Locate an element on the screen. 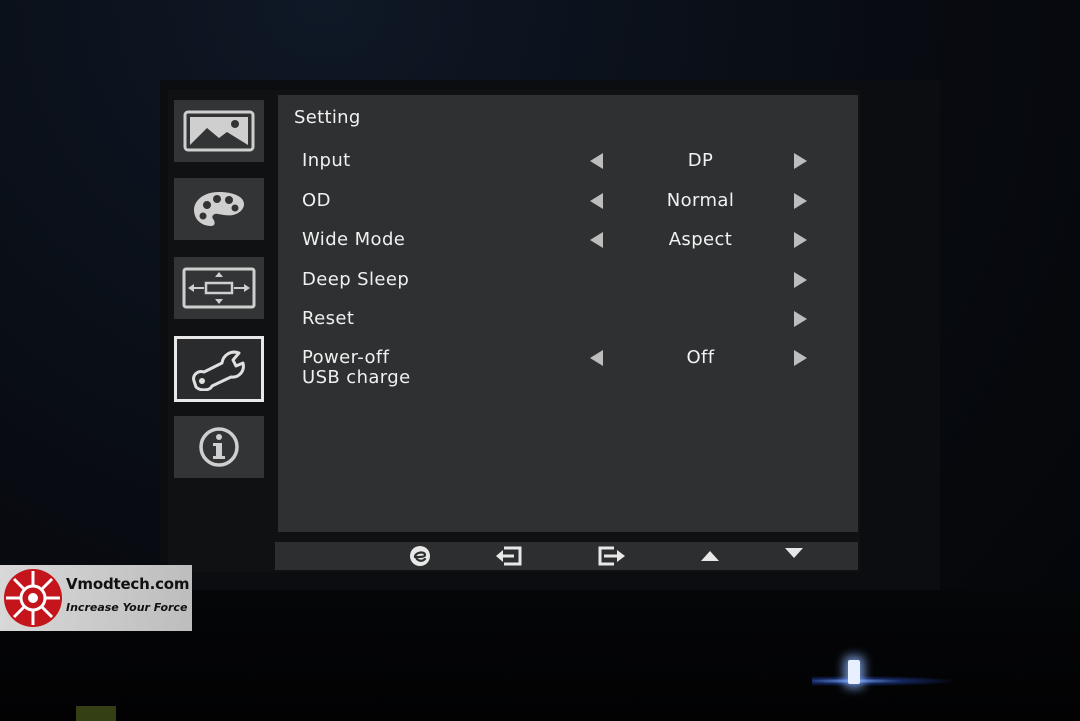  setting-row-reset: Reset is located at coordinates (568, 329).